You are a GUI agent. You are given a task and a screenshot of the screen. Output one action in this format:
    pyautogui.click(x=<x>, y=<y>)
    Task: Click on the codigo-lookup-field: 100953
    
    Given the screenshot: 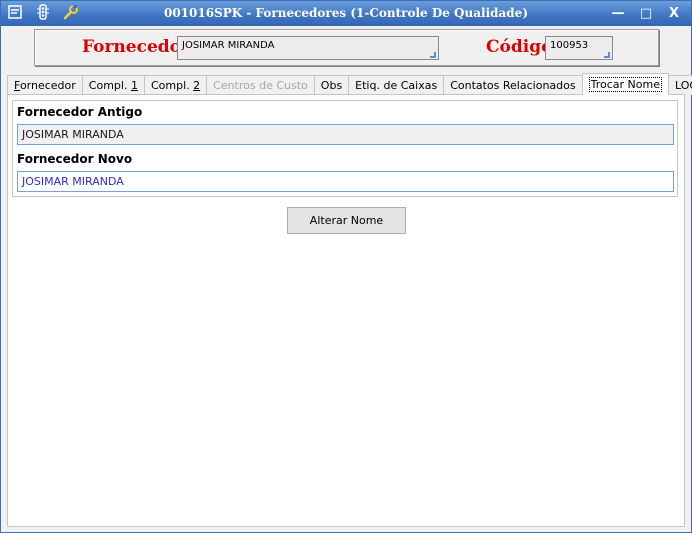 What is the action you would take?
    pyautogui.click(x=579, y=48)
    